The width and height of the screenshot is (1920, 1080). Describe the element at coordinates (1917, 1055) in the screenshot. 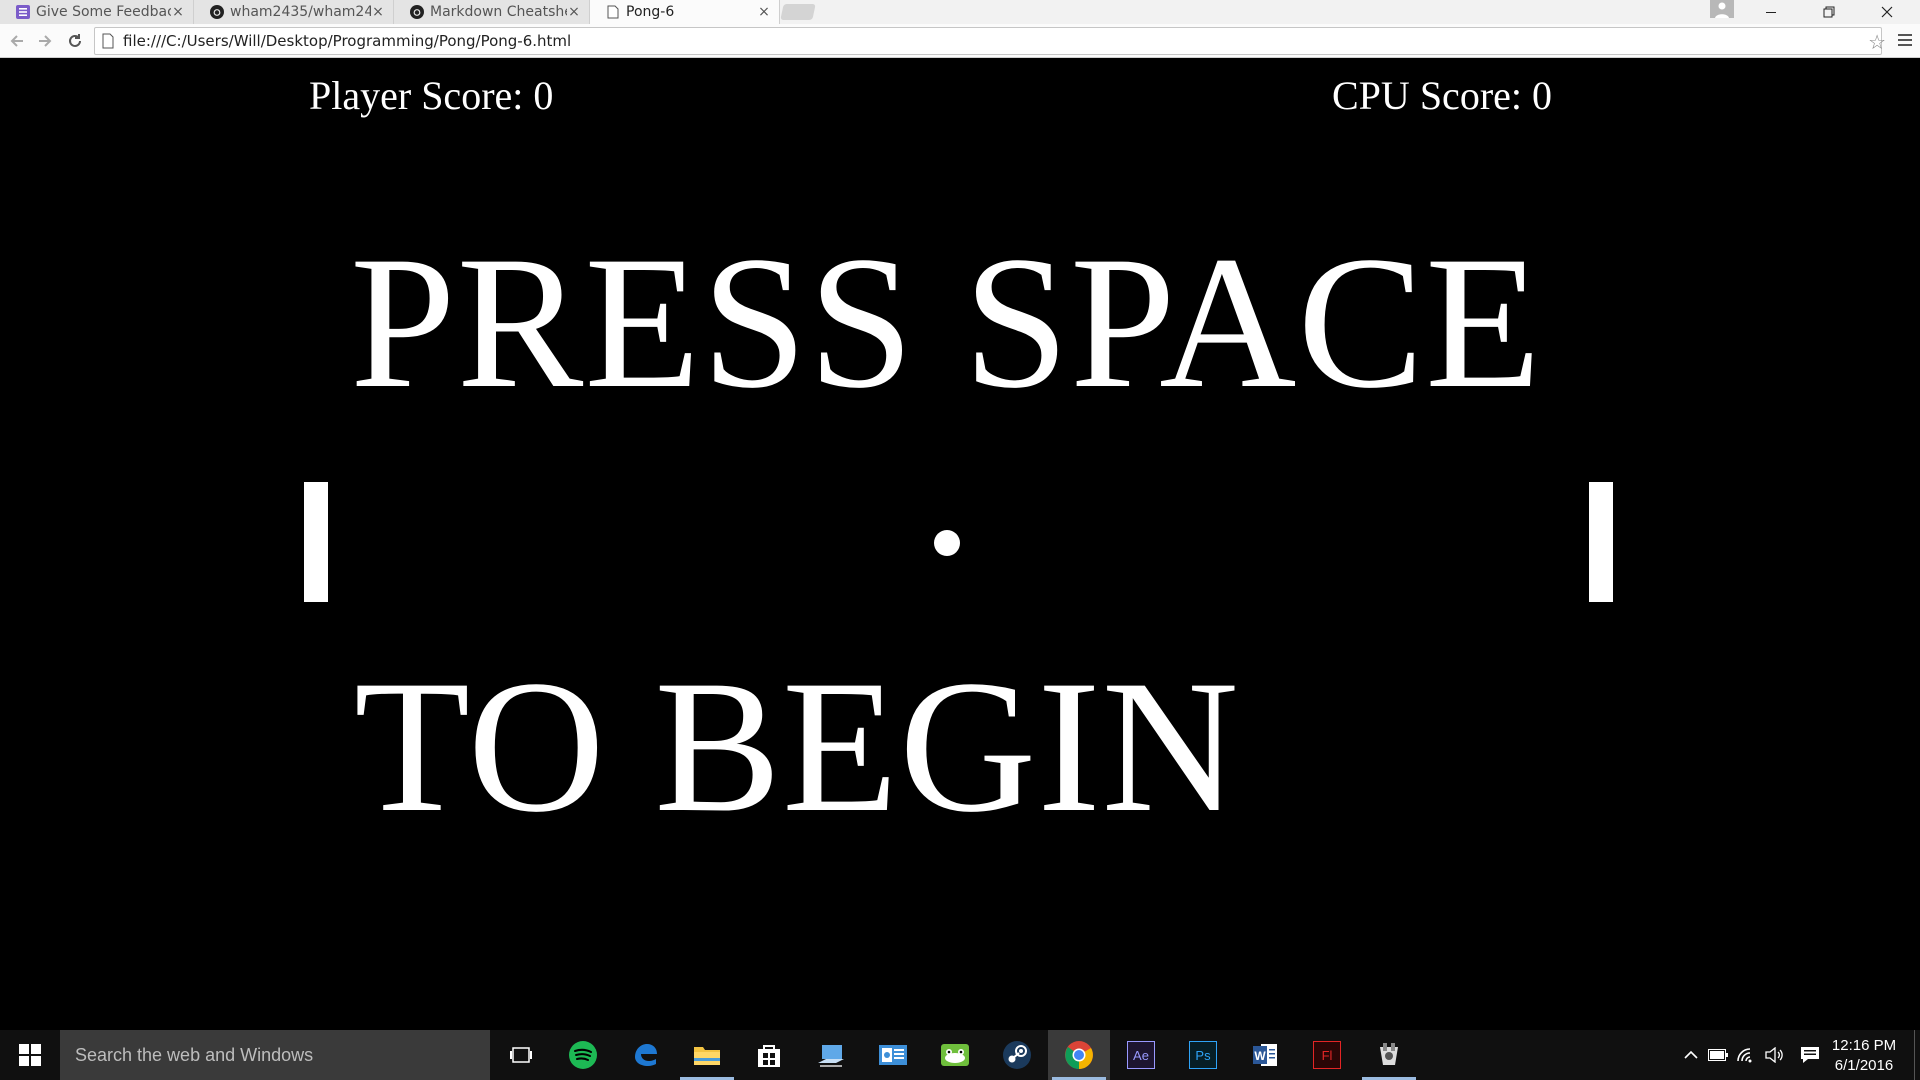

I see `show-desktop-button` at that location.